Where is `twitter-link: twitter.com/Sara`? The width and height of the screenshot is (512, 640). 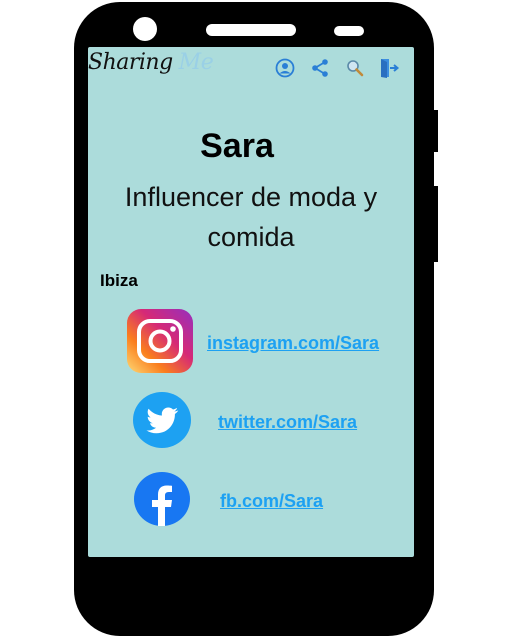 twitter-link: twitter.com/Sara is located at coordinates (287, 422).